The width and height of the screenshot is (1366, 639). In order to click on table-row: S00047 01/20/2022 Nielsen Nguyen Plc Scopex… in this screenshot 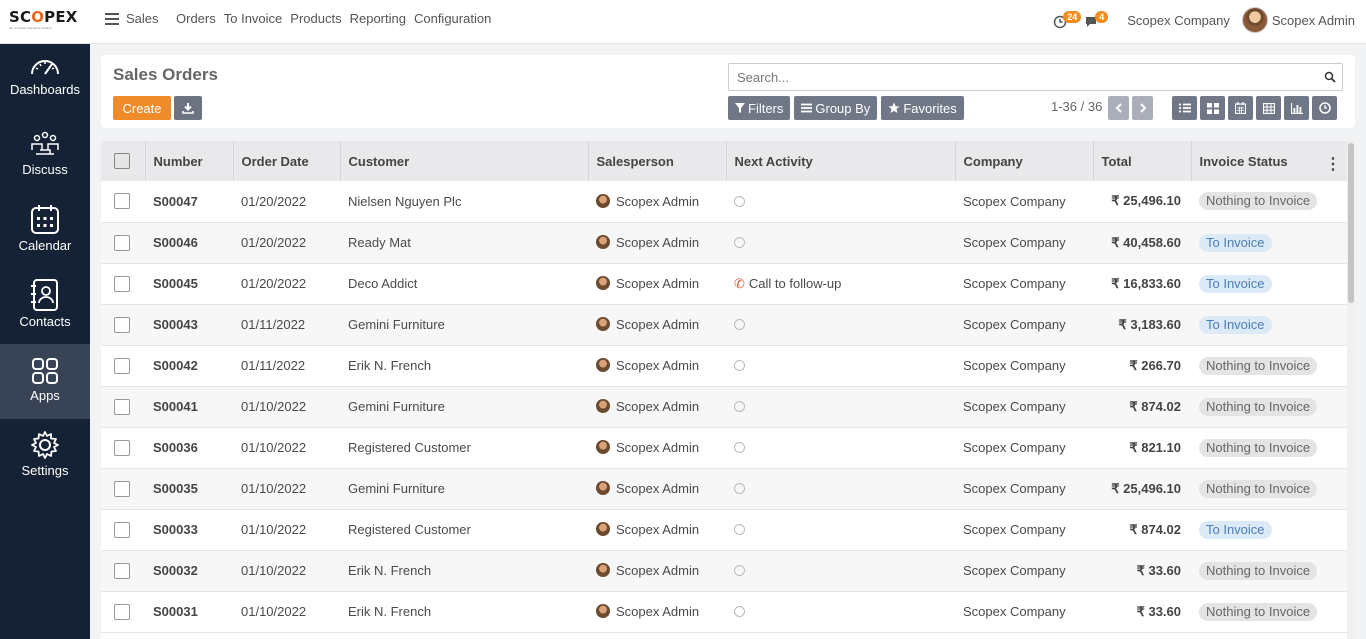, I will do `click(724, 202)`.